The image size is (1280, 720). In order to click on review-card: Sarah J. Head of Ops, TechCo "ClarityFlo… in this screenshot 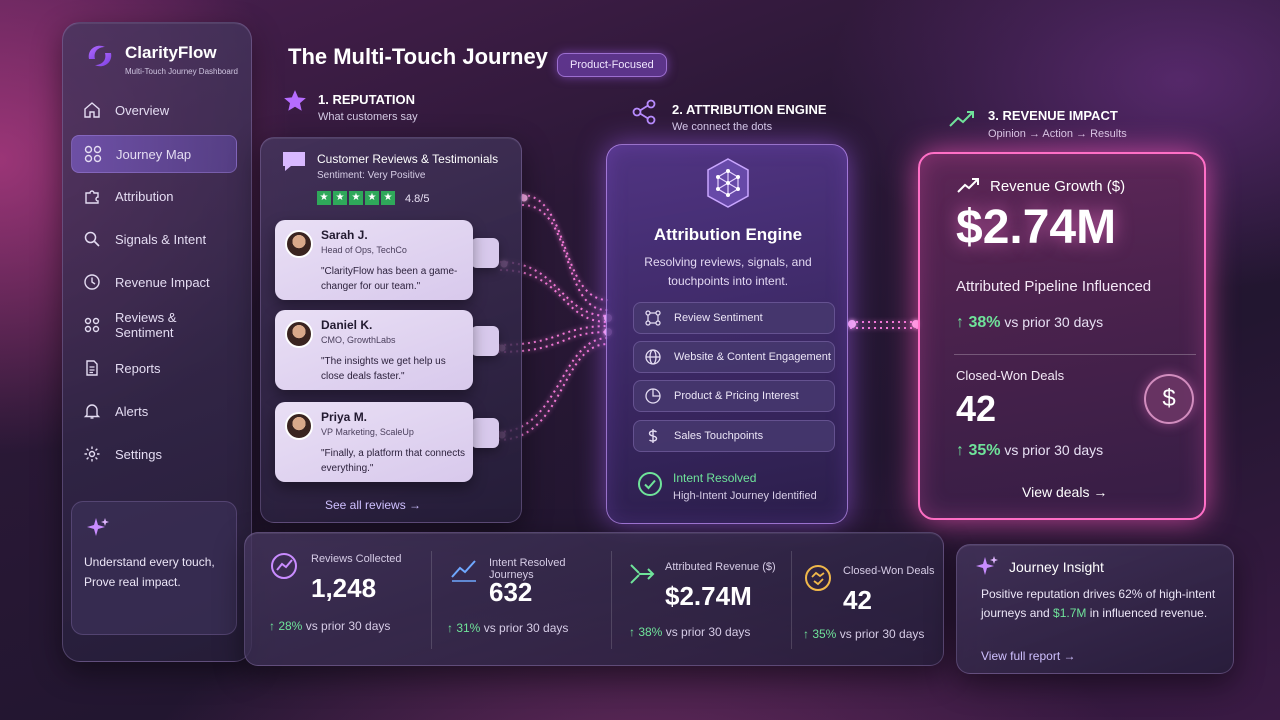, I will do `click(374, 260)`.